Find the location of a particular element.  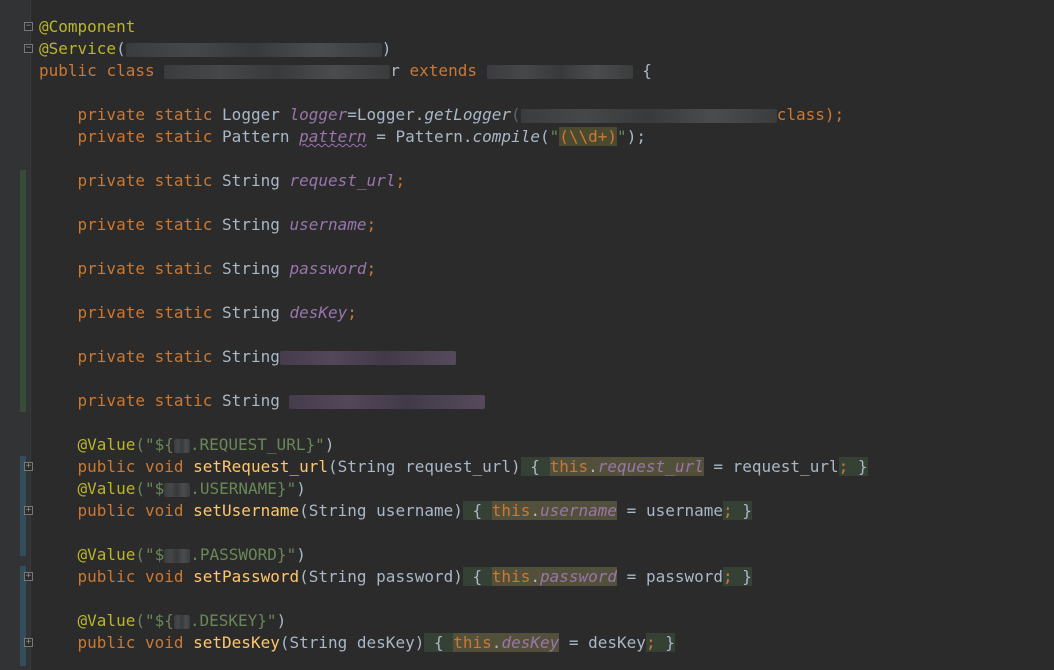

code-line: public class r extends { is located at coordinates (345, 71).